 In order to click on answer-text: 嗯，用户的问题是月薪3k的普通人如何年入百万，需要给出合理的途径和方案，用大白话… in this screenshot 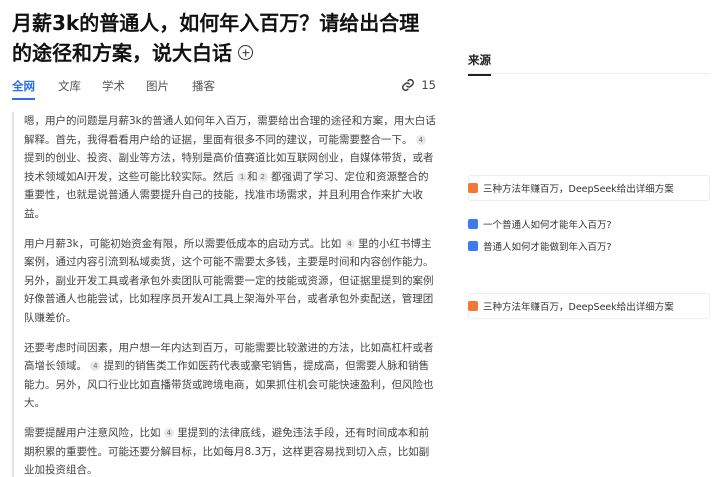, I will do `click(230, 130)`.